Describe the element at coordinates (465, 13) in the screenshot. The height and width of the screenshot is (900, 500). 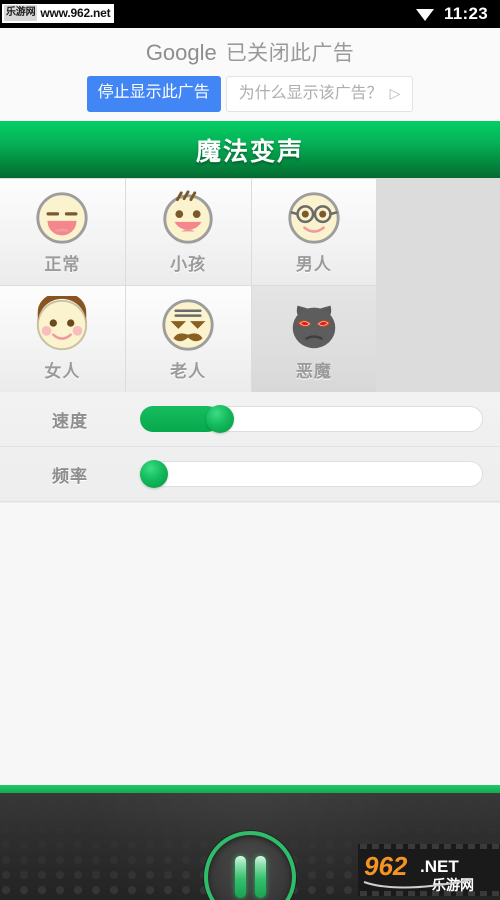
I see `status-bar-clock: 11:23` at that location.